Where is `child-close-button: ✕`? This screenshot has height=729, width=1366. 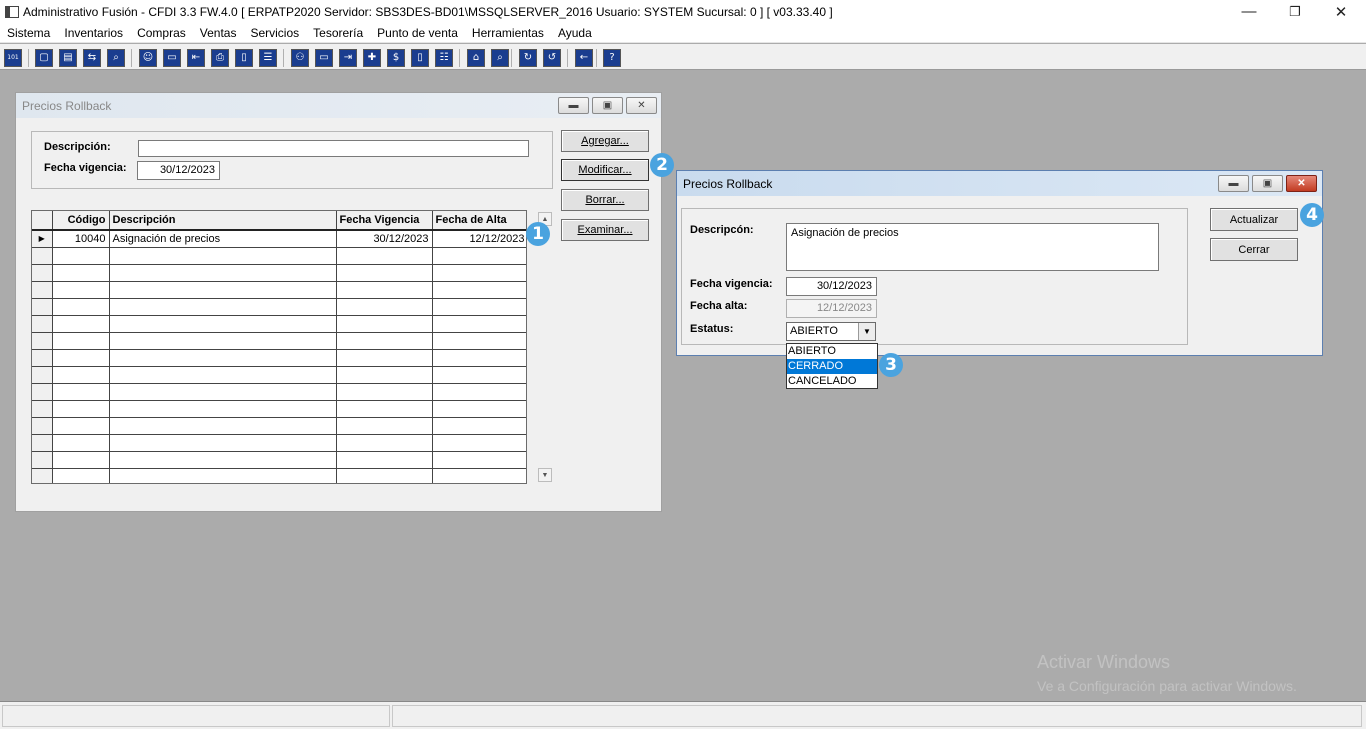 child-close-button: ✕ is located at coordinates (641, 105).